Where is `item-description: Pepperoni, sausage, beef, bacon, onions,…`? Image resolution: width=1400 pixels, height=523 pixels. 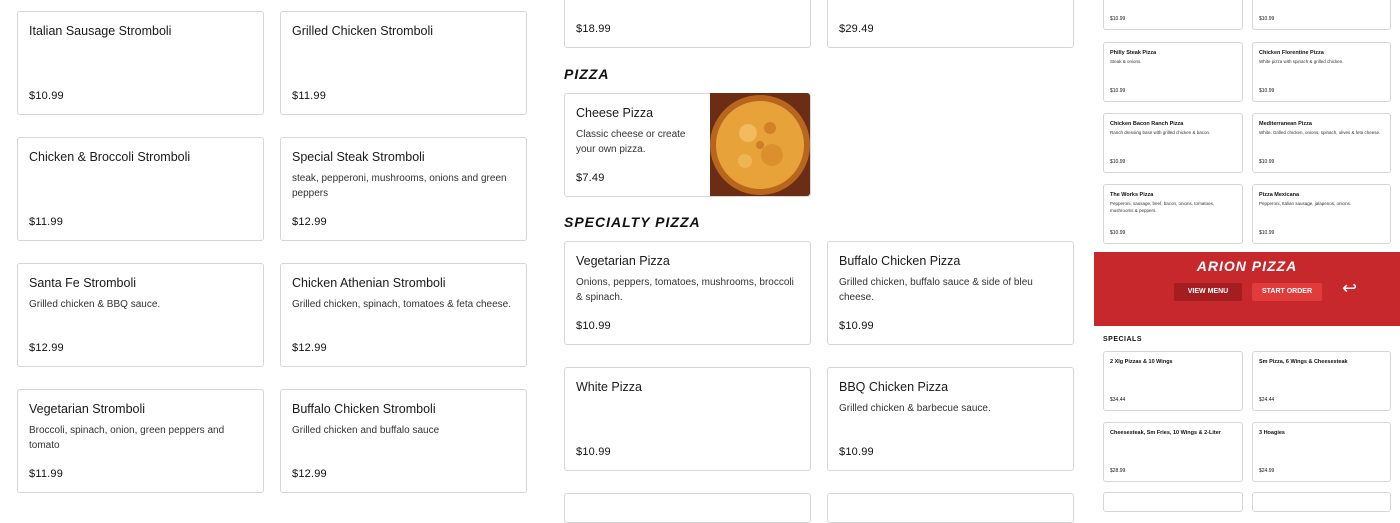 item-description: Pepperoni, sausage, beef, bacon, onions,… is located at coordinates (1162, 207).